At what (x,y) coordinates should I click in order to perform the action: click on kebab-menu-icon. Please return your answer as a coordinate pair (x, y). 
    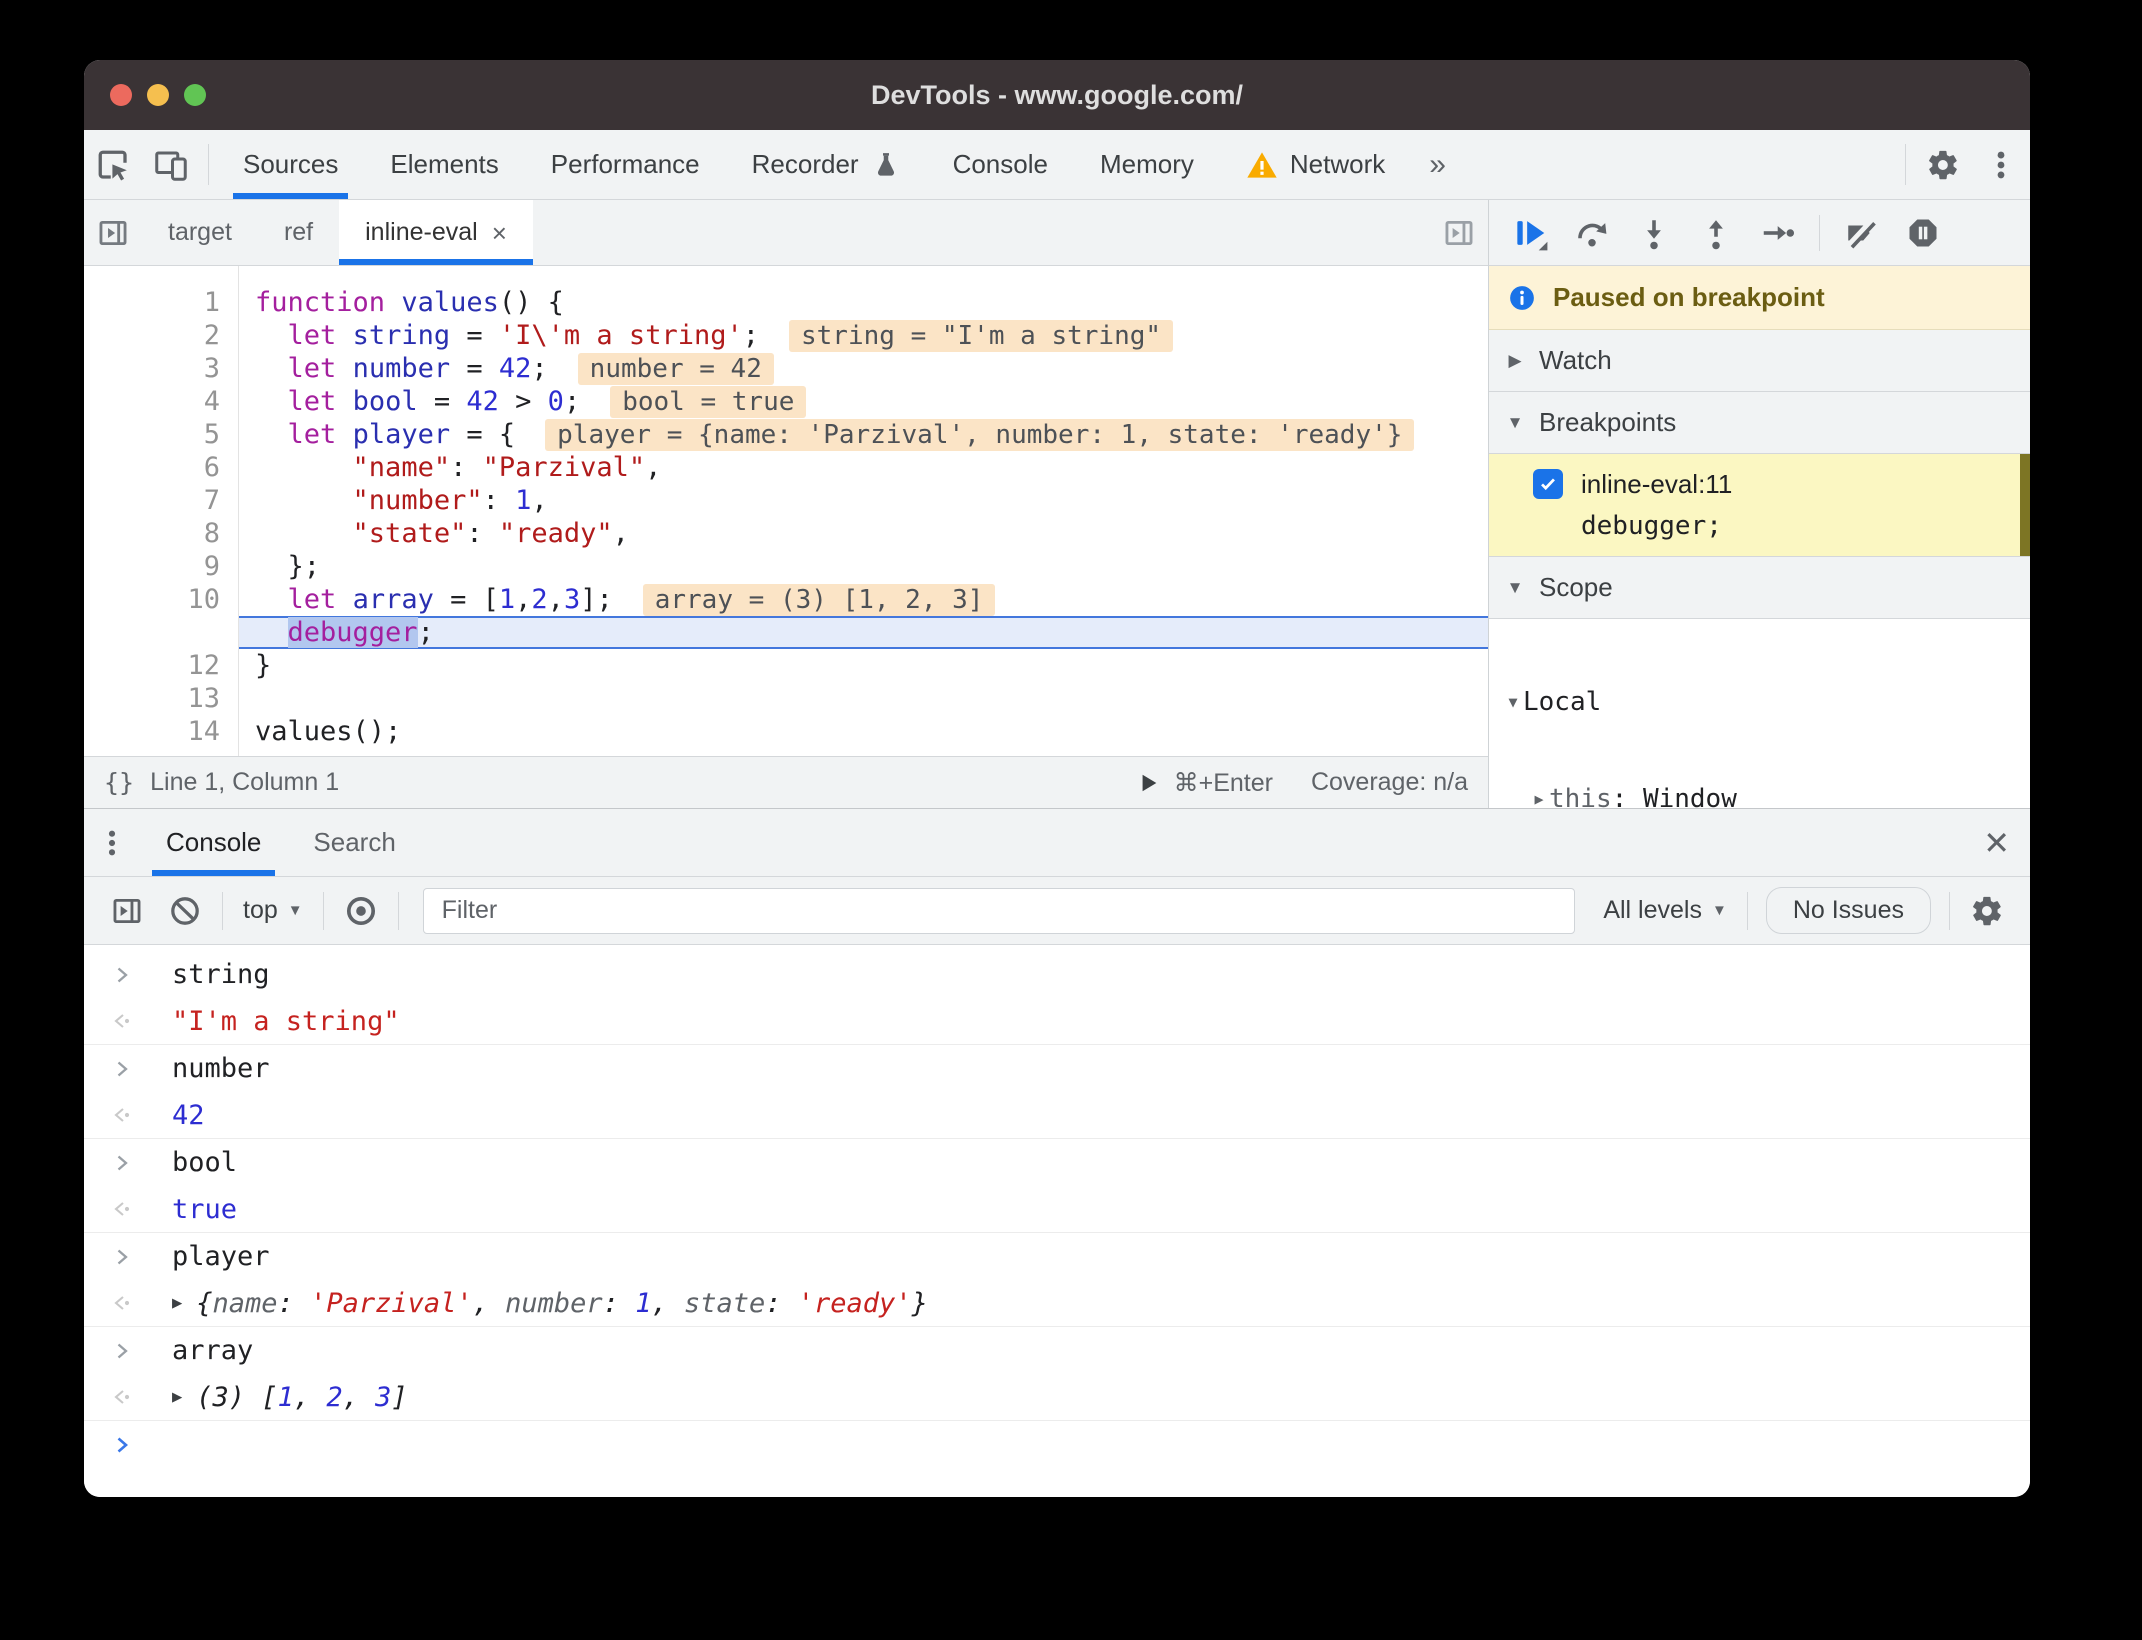
    Looking at the image, I should click on (2001, 164).